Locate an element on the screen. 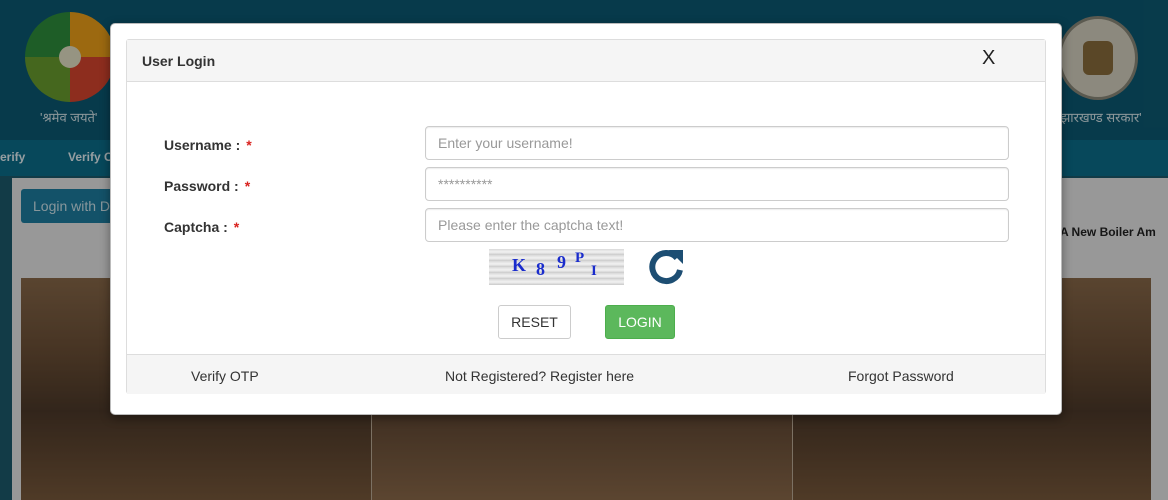 This screenshot has width=1168, height=500. reset-button: RESET is located at coordinates (534, 322).